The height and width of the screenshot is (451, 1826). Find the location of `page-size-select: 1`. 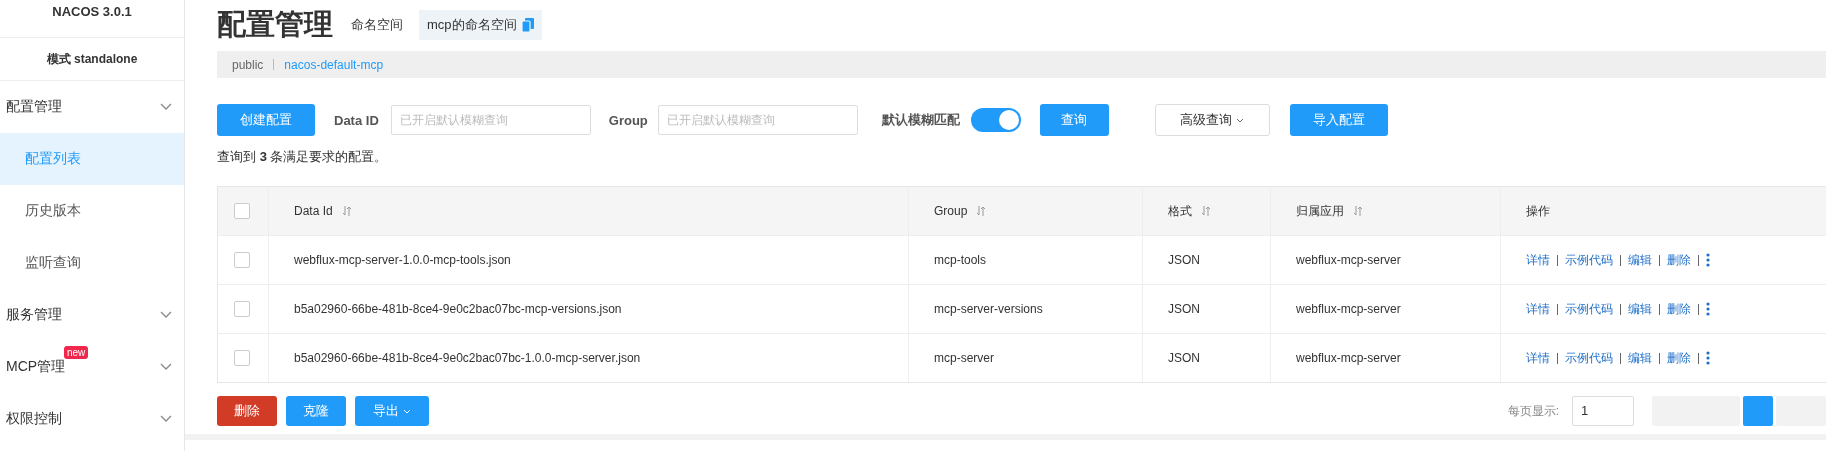

page-size-select: 1 is located at coordinates (1603, 411).